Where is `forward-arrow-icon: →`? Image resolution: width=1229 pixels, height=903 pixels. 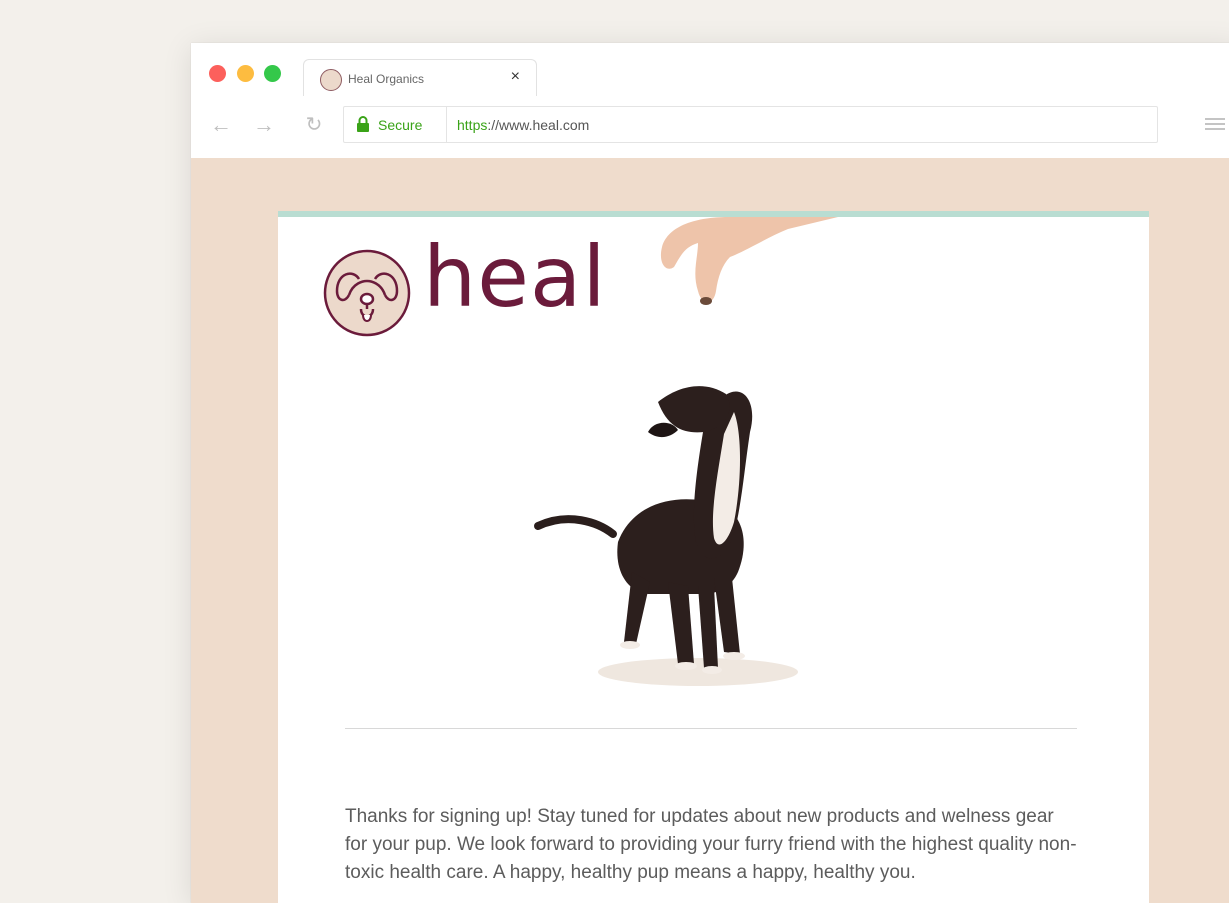
forward-arrow-icon: → is located at coordinates (264, 125).